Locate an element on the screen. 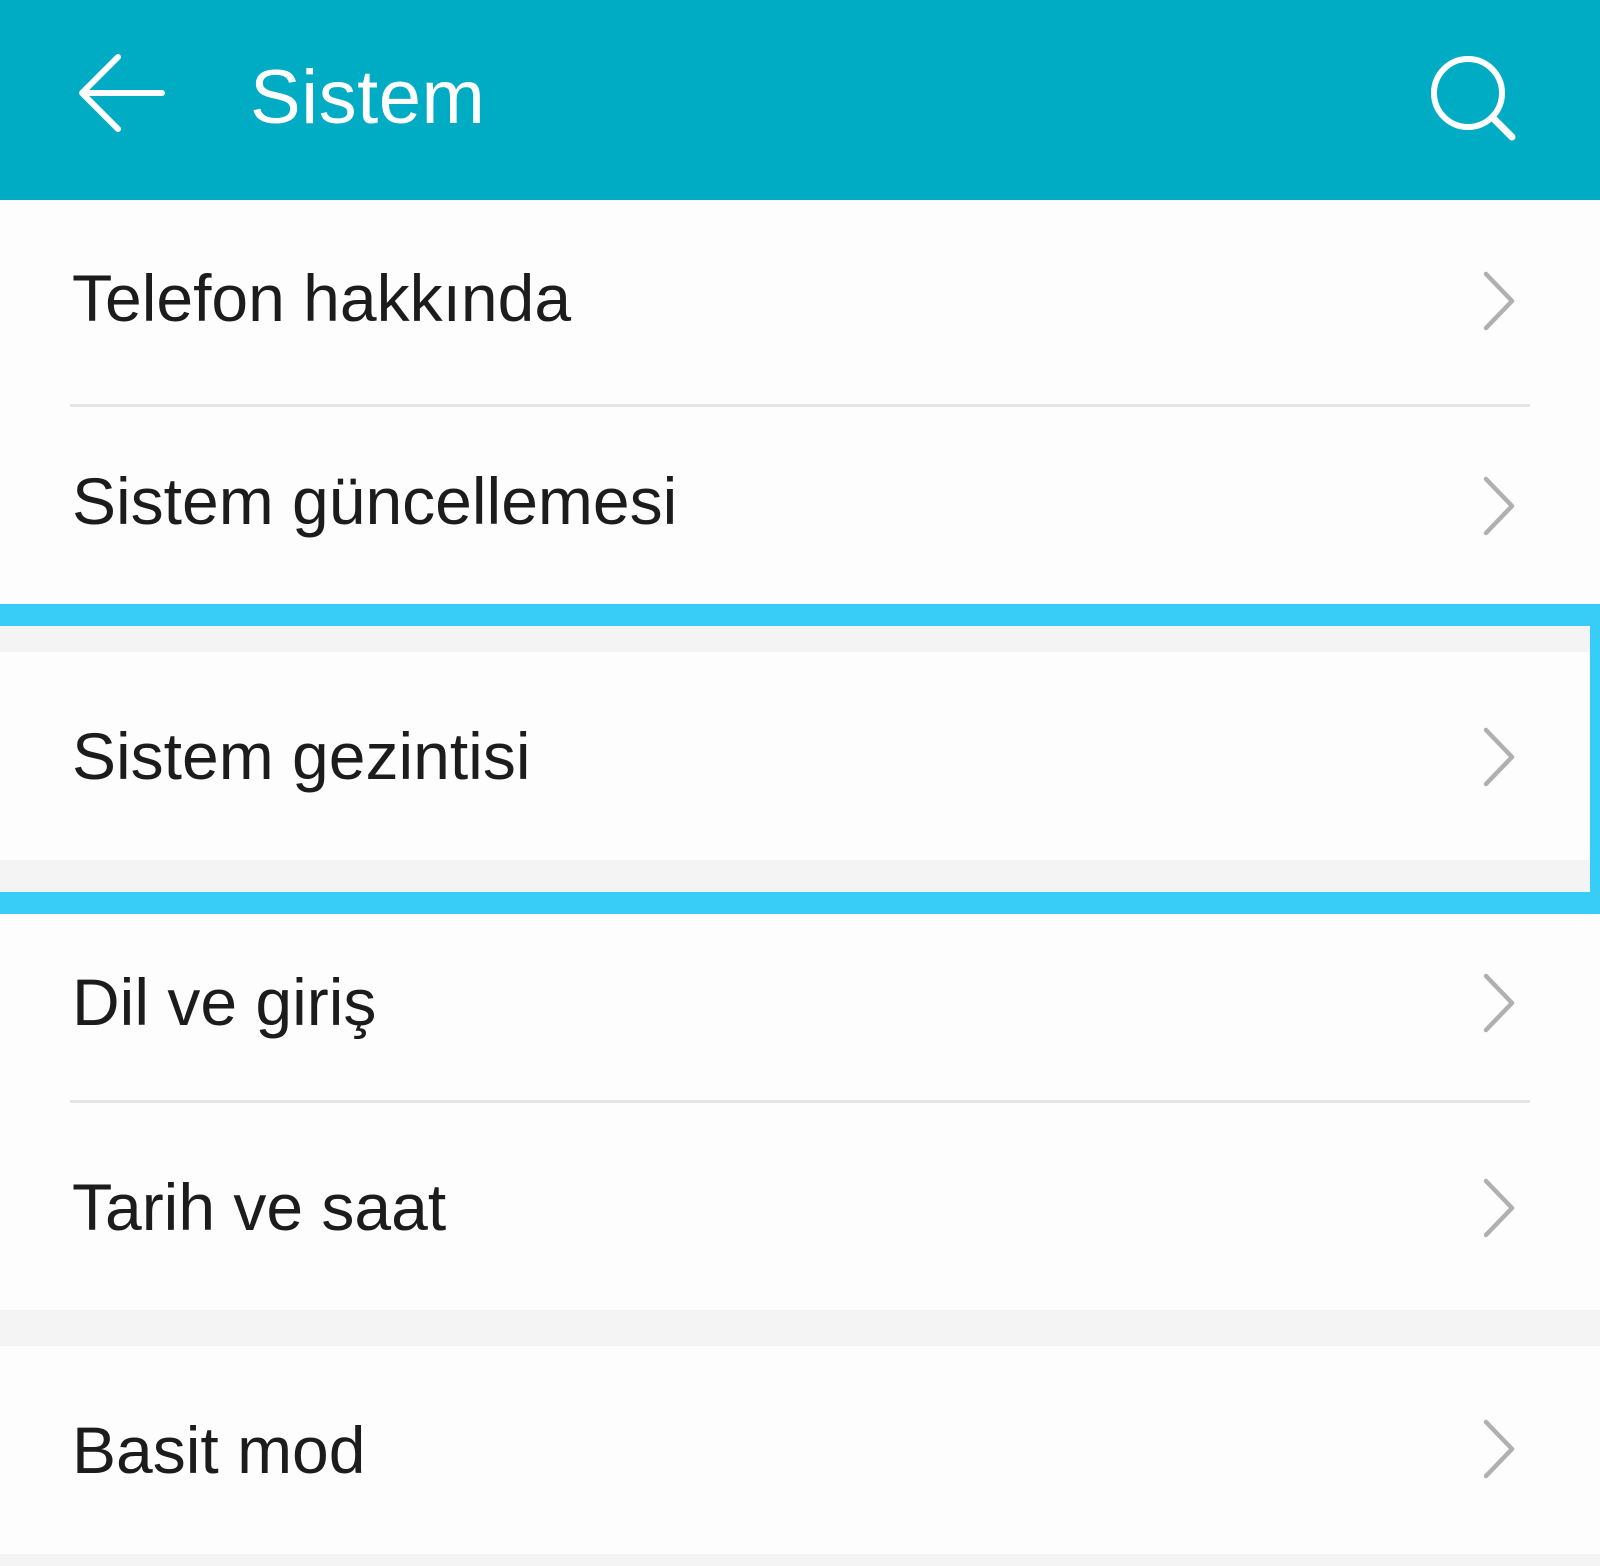 The height and width of the screenshot is (1566, 1600). arrow-left-icon is located at coordinates (122, 93).